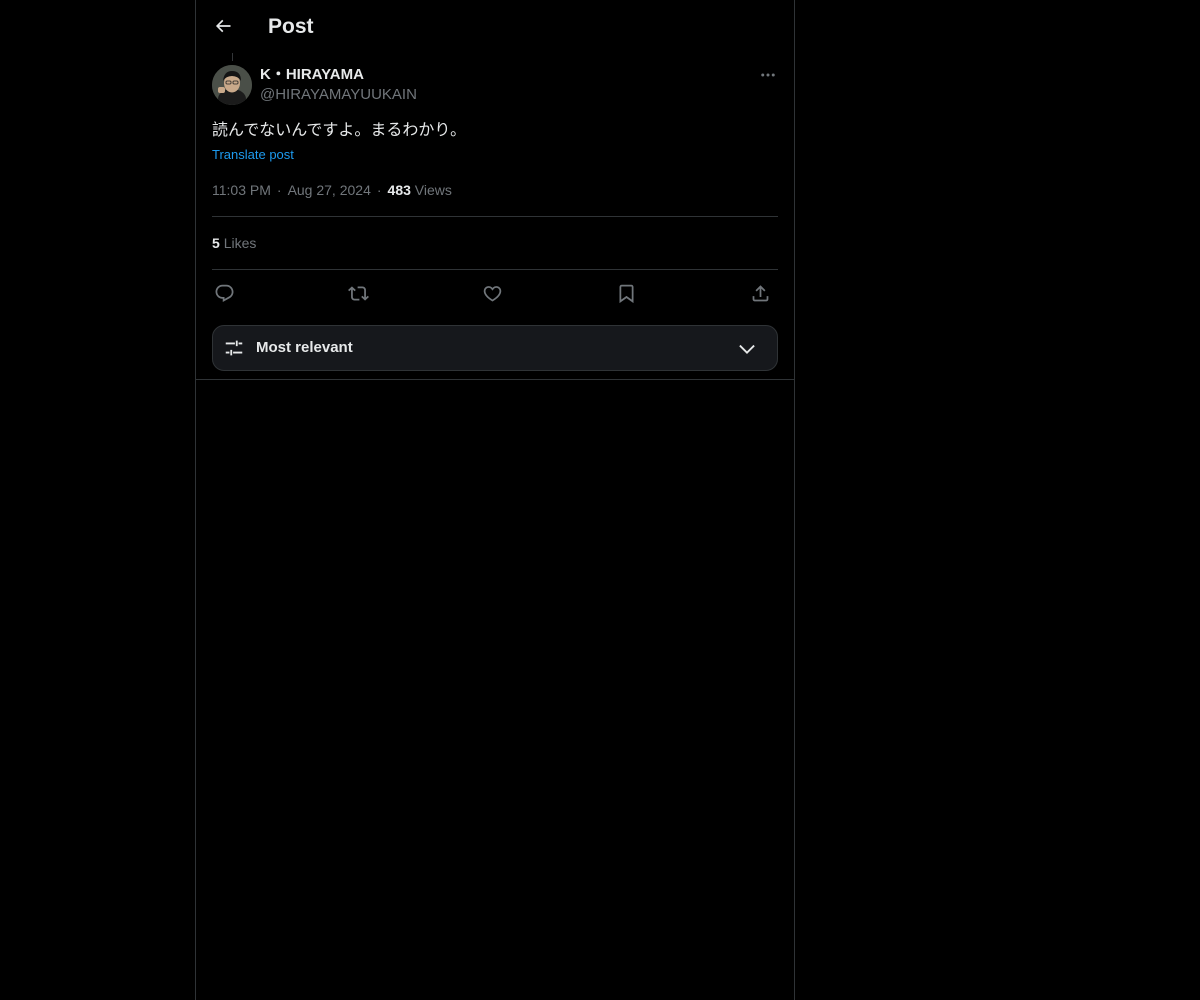  I want to click on section-divider, so click(495, 379).